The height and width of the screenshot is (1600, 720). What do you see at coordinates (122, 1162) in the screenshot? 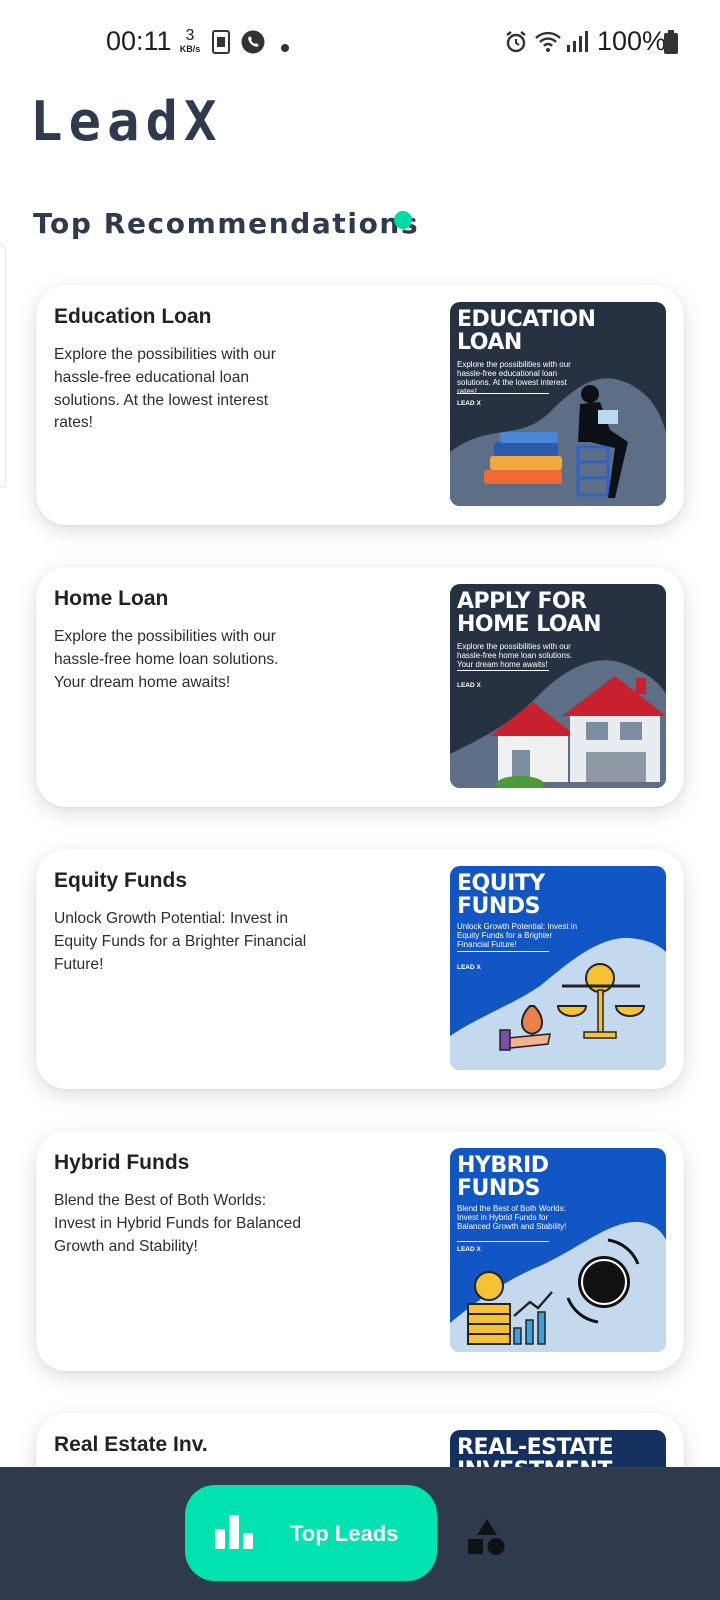
I see `card-title: Hybrid Funds` at bounding box center [122, 1162].